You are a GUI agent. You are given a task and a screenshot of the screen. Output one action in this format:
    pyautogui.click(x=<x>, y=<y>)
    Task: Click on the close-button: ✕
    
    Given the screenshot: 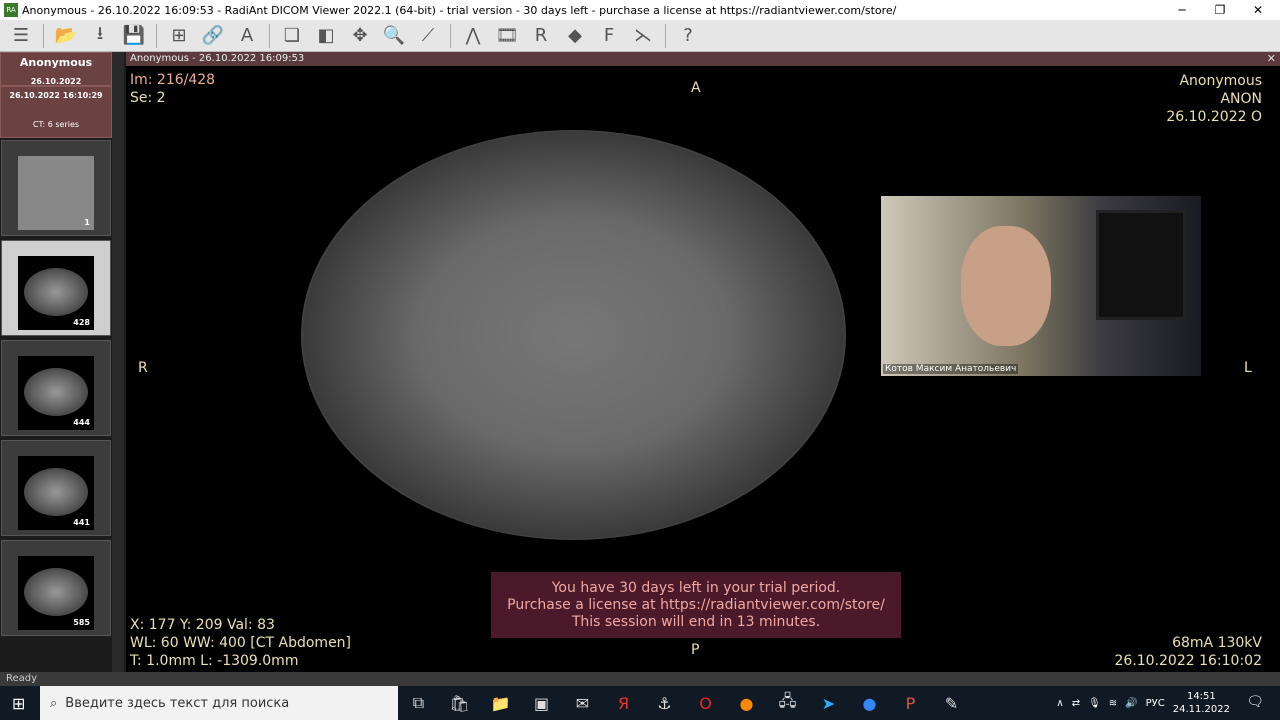 What is the action you would take?
    pyautogui.click(x=1258, y=10)
    